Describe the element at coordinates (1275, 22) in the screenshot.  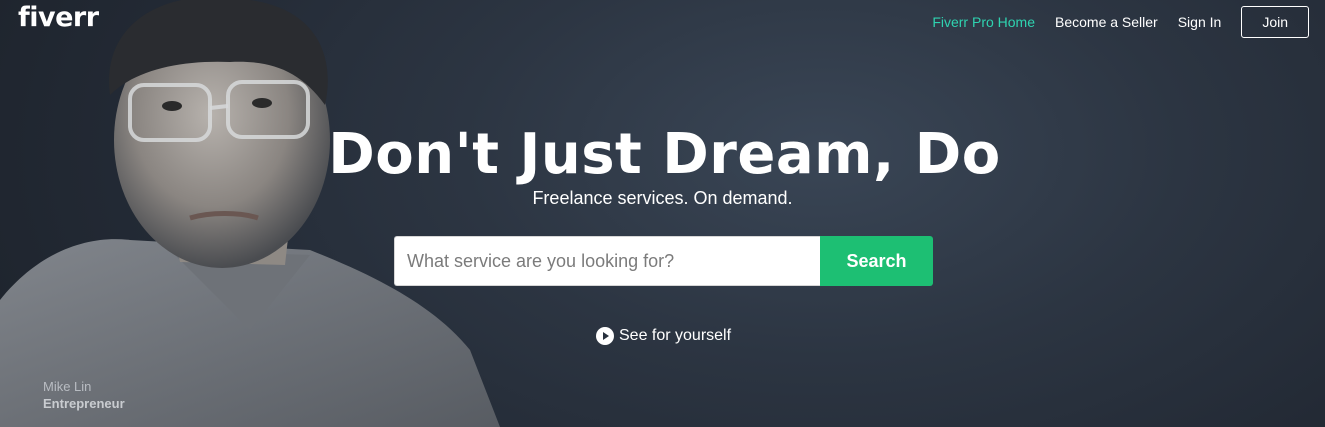
I see `join-button: Join` at that location.